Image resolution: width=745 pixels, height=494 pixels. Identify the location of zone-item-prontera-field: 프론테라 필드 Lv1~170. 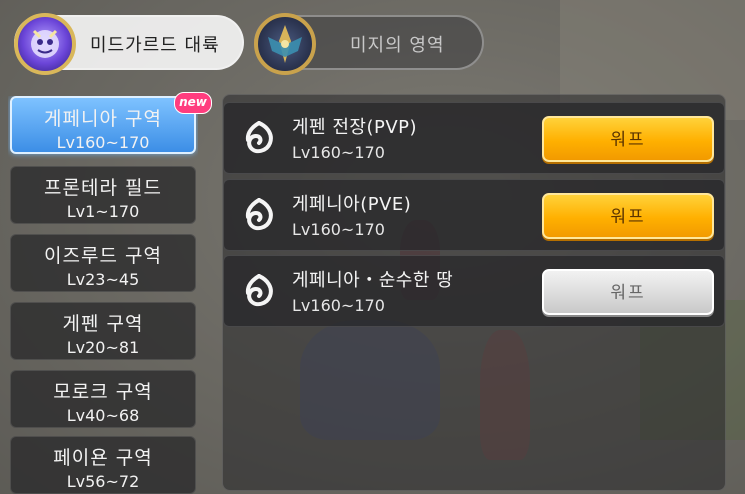
(103, 195).